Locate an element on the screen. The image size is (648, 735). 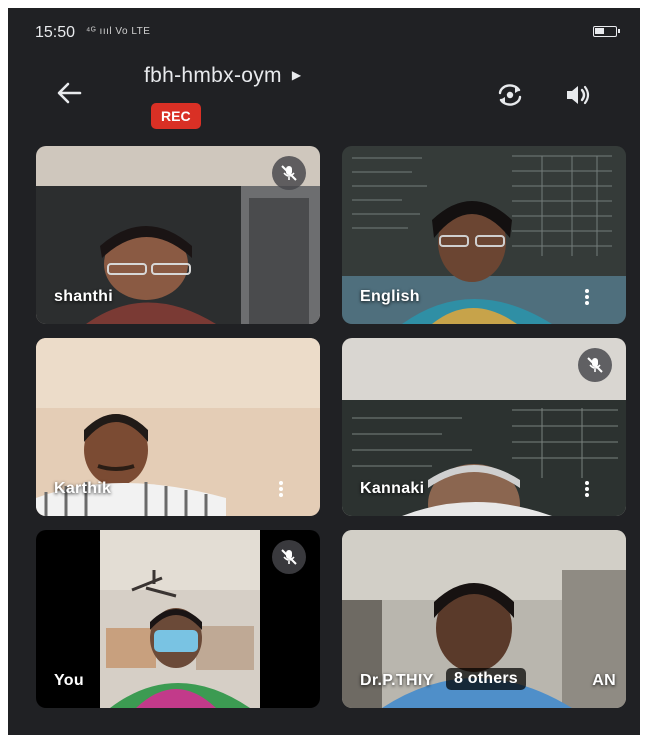
status-bar: 15:50 ⁴ᴳ ıııl Vo LTE is located at coordinates (324, 30).